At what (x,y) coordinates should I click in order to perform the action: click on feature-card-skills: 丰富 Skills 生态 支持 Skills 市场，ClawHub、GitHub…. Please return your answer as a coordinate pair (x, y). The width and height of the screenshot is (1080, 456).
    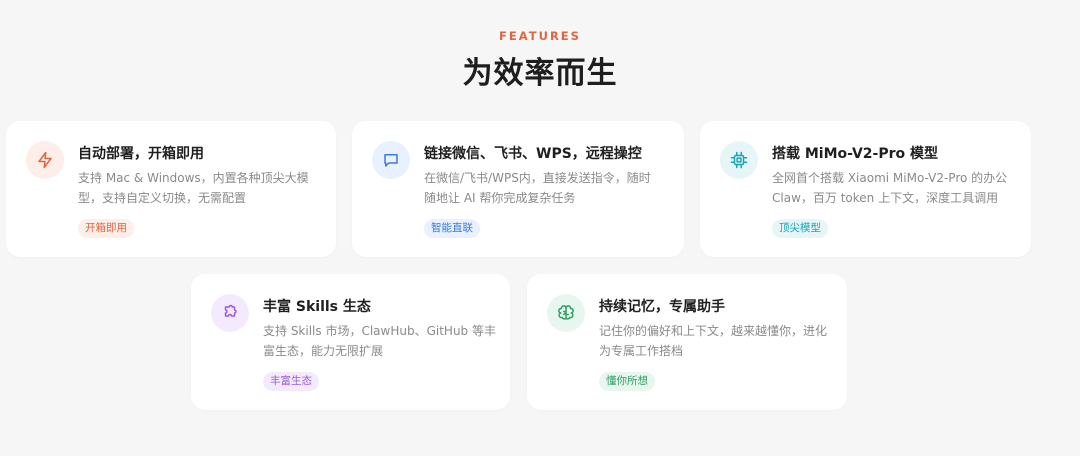
    Looking at the image, I should click on (350, 342).